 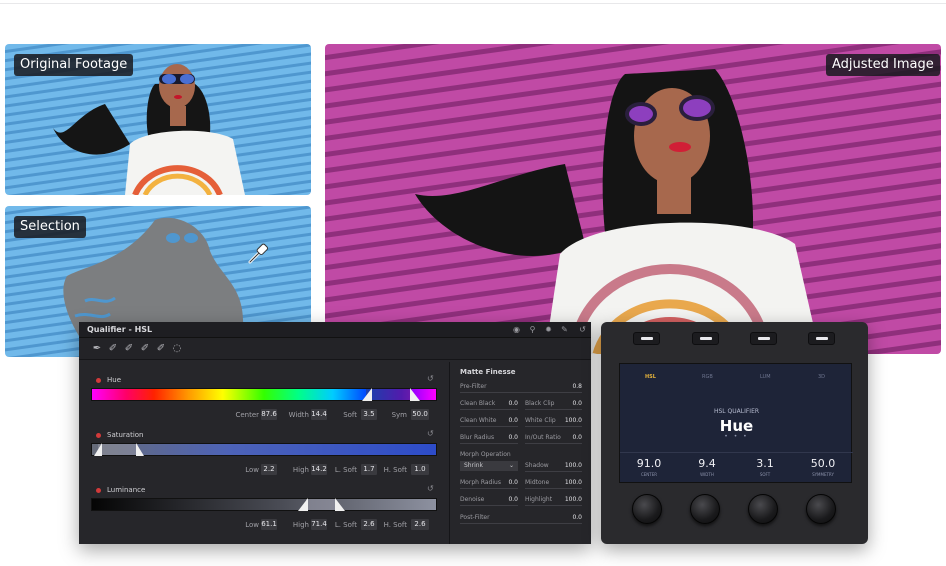 I want to click on panel-header: Qualifier - HSL ◉ ⚲ ✹ ✎ ↺, so click(x=335, y=330).